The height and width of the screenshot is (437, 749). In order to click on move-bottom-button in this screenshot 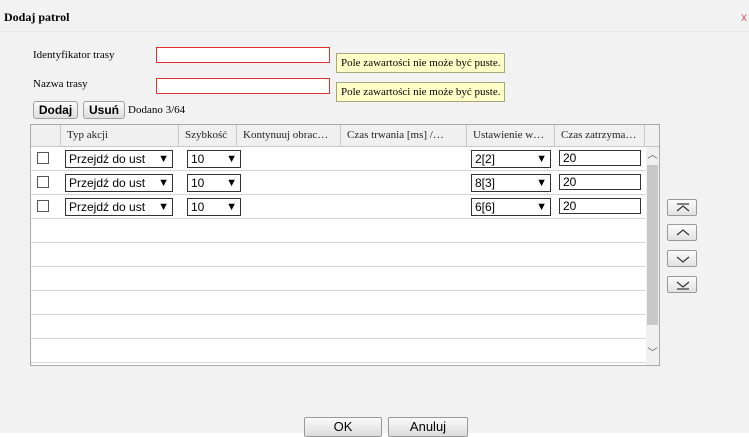, I will do `click(682, 284)`.